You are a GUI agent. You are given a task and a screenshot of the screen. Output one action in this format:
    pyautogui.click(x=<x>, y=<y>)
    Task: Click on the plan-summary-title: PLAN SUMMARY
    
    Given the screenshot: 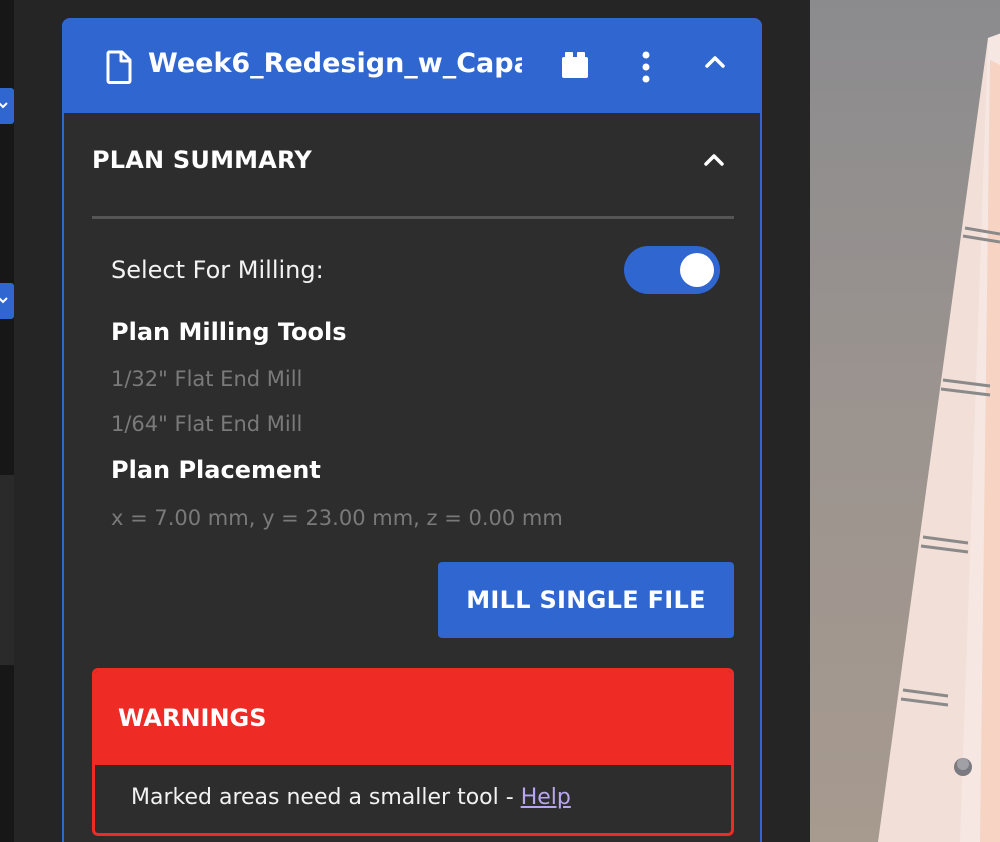 What is the action you would take?
    pyautogui.click(x=202, y=160)
    